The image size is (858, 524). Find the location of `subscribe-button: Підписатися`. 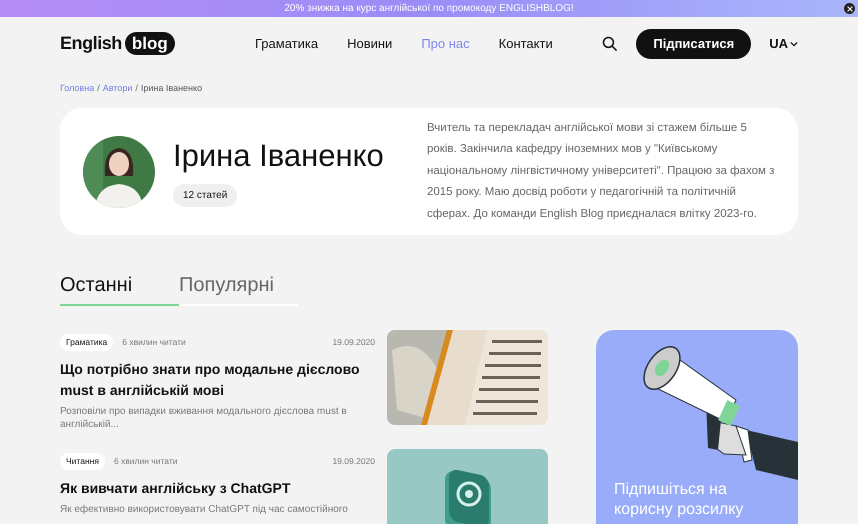

subscribe-button: Підписатися is located at coordinates (694, 43).